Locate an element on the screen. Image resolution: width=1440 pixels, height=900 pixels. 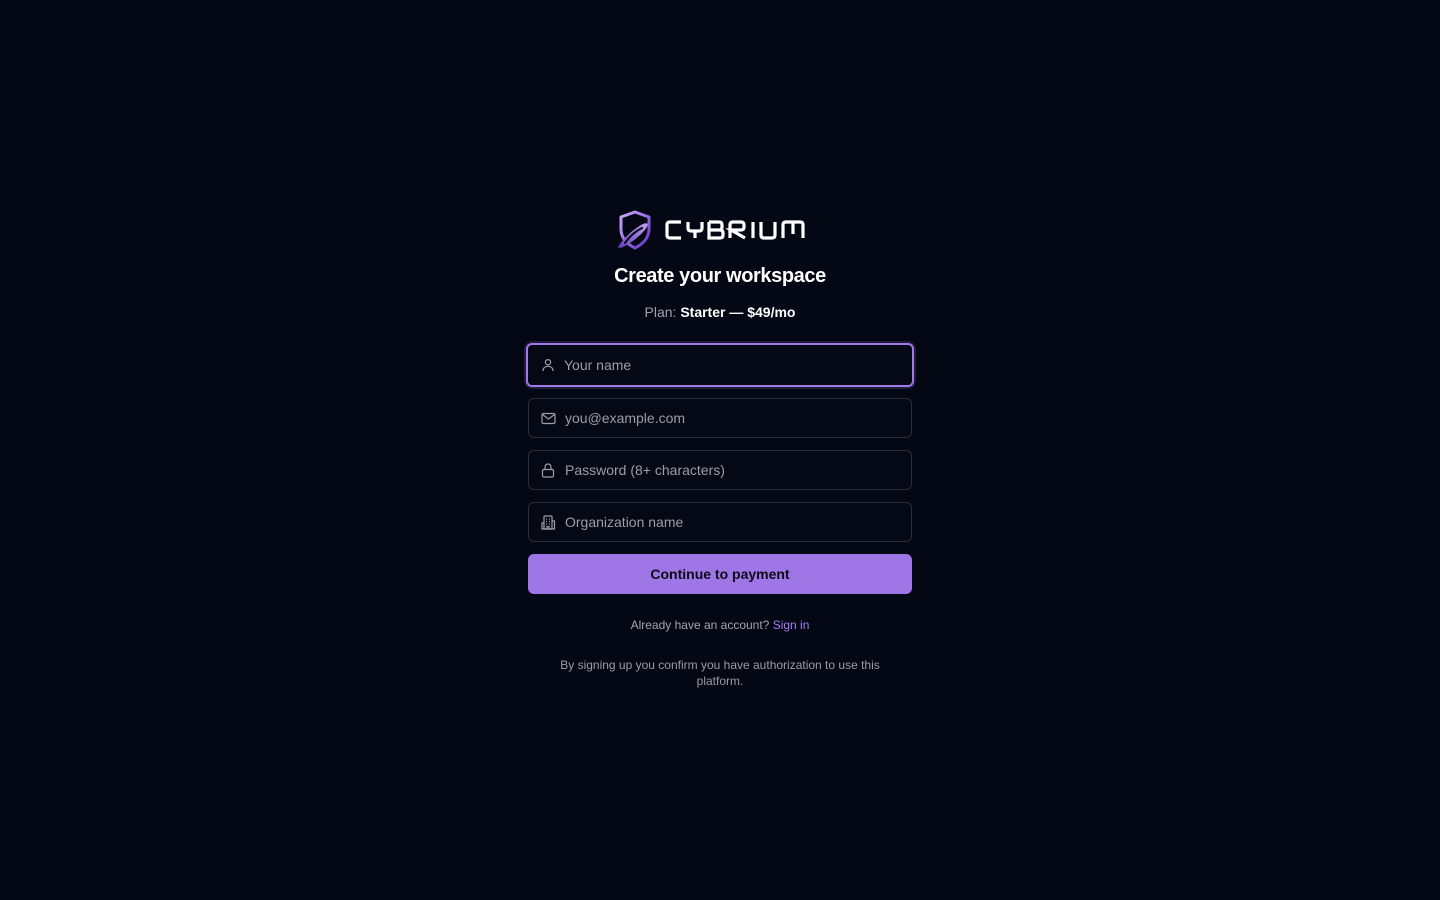
password-field is located at coordinates (720, 470).